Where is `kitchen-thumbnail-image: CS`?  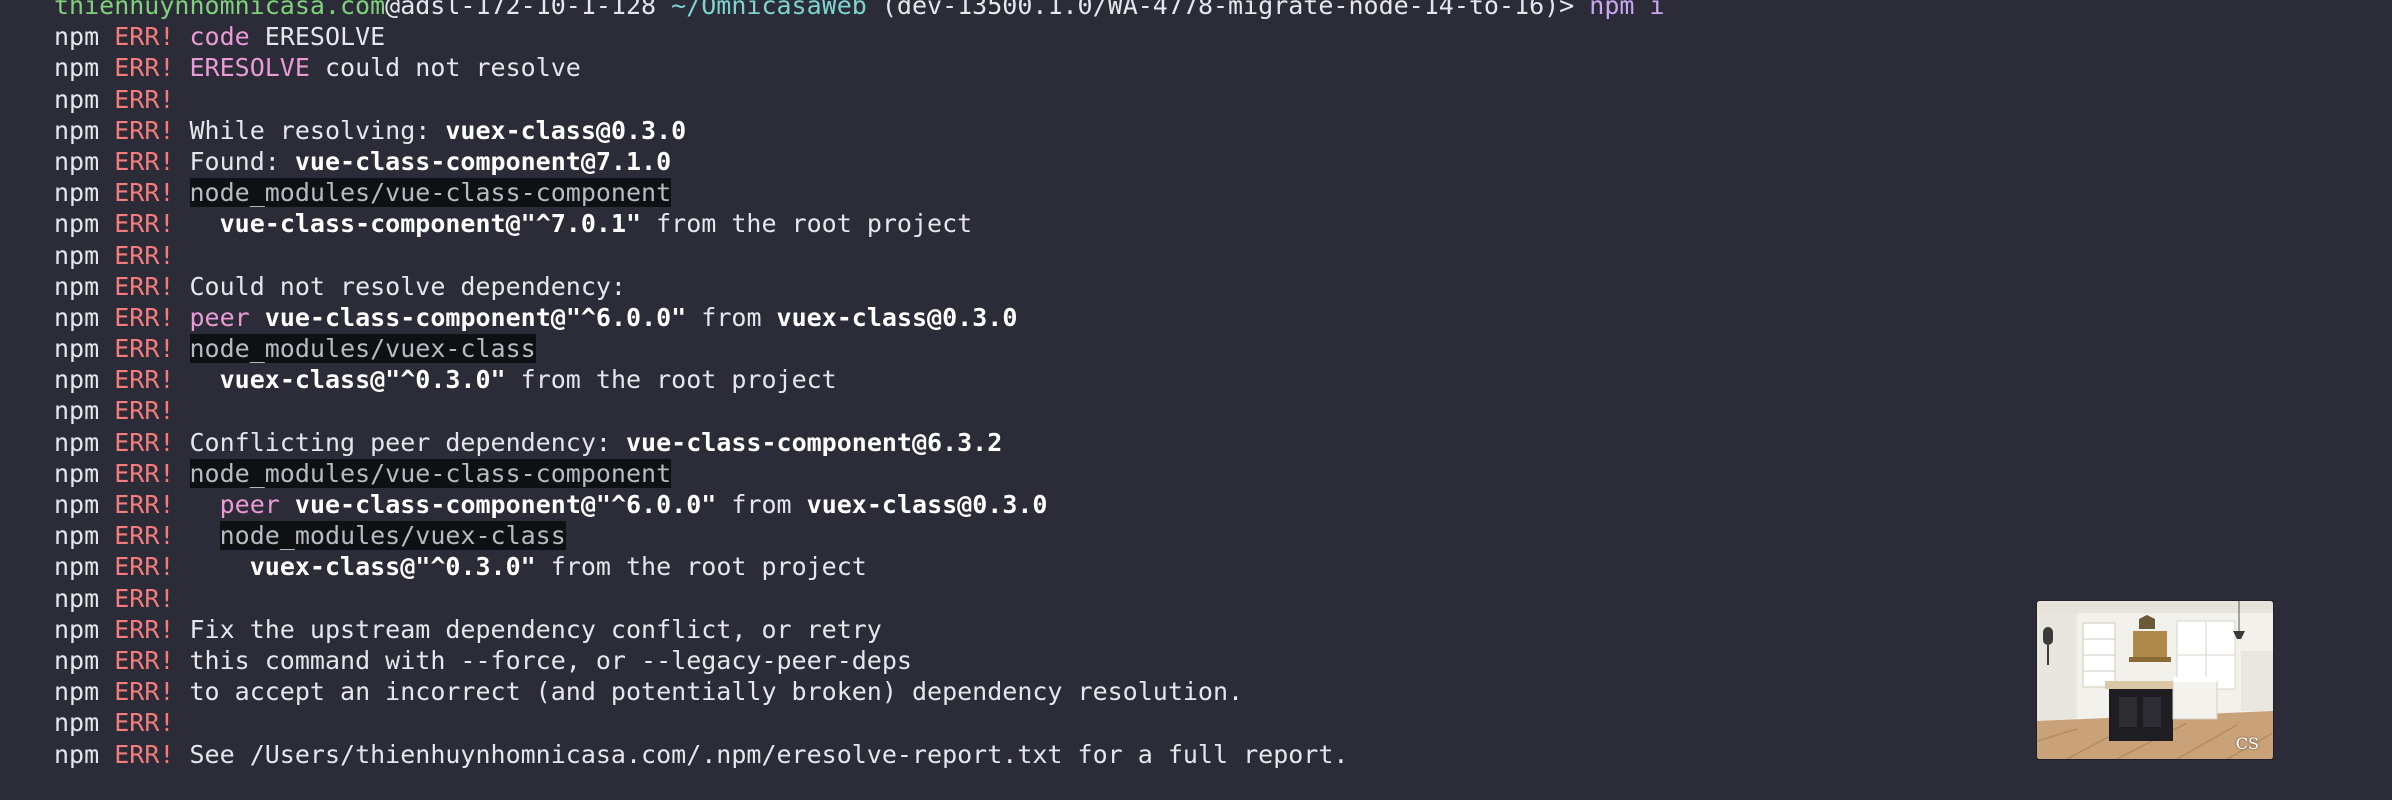
kitchen-thumbnail-image: CS is located at coordinates (2155, 680).